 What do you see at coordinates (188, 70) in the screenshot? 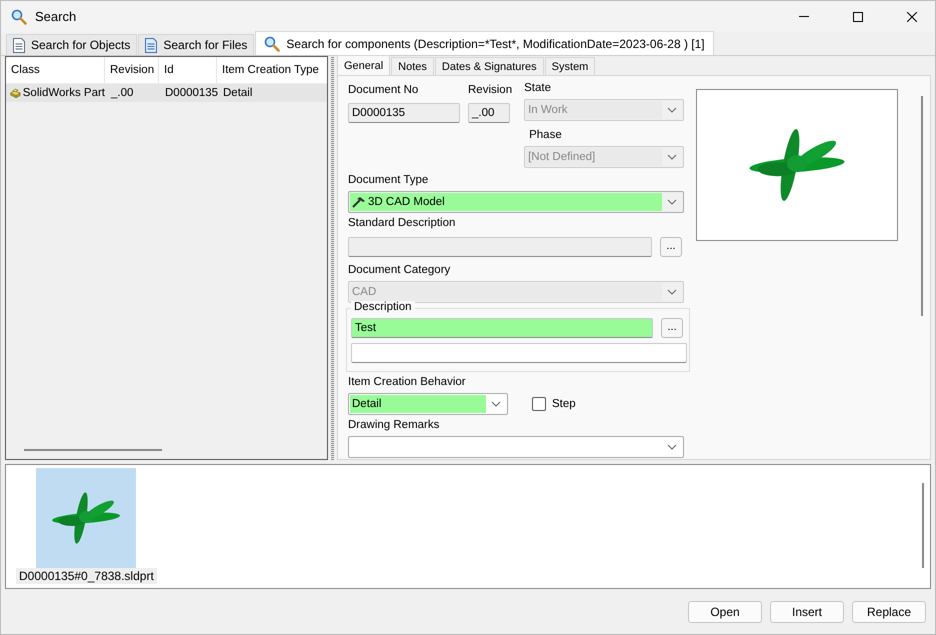
I see `column-header: Id` at bounding box center [188, 70].